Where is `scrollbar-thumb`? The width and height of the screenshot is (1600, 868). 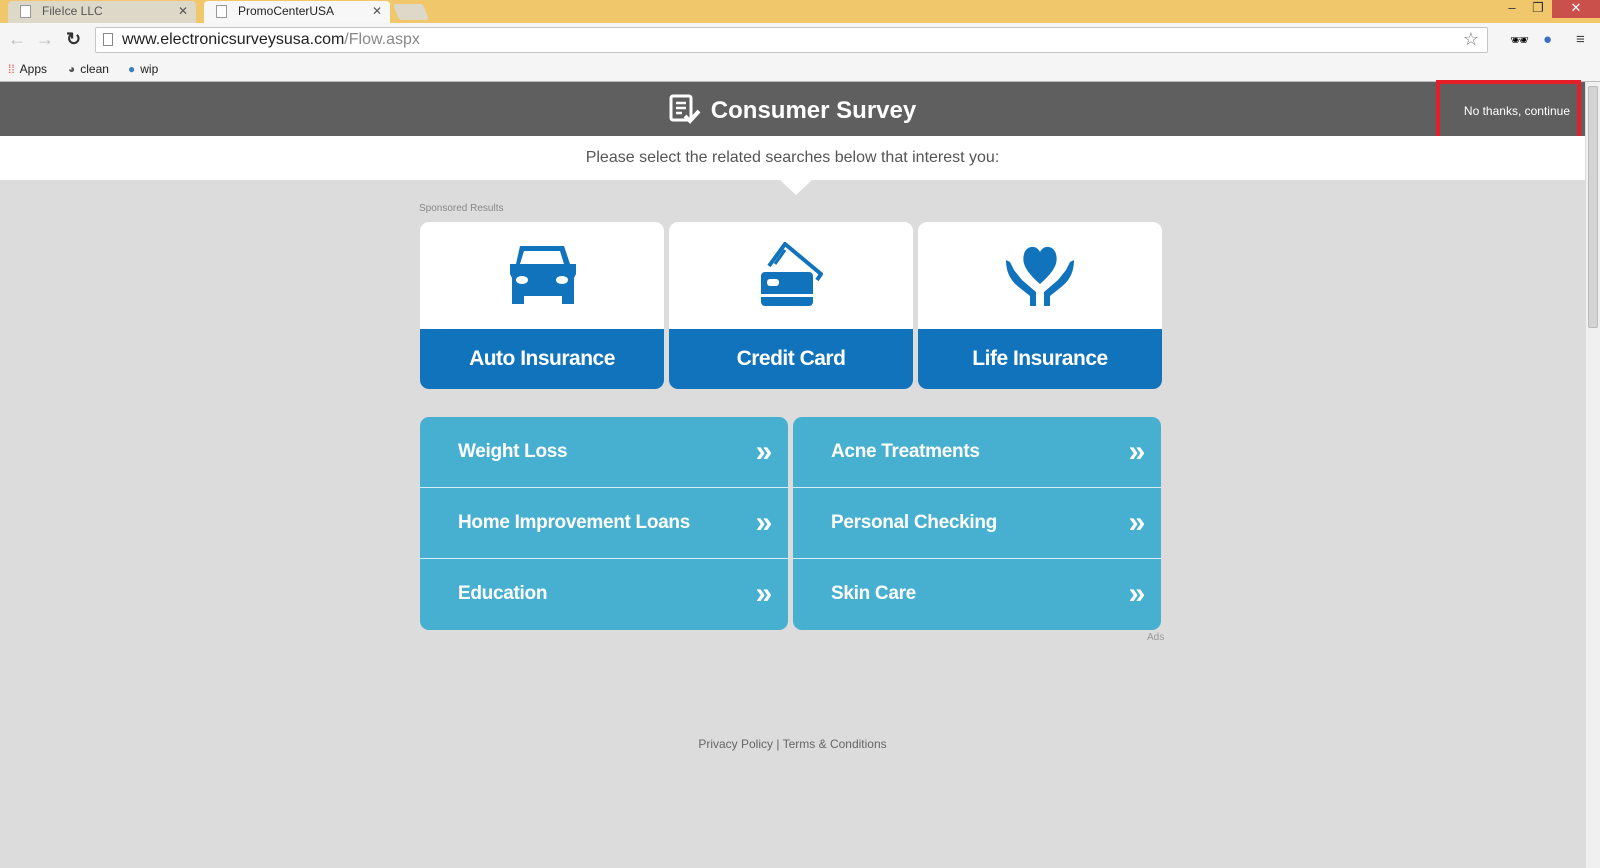 scrollbar-thumb is located at coordinates (1593, 207).